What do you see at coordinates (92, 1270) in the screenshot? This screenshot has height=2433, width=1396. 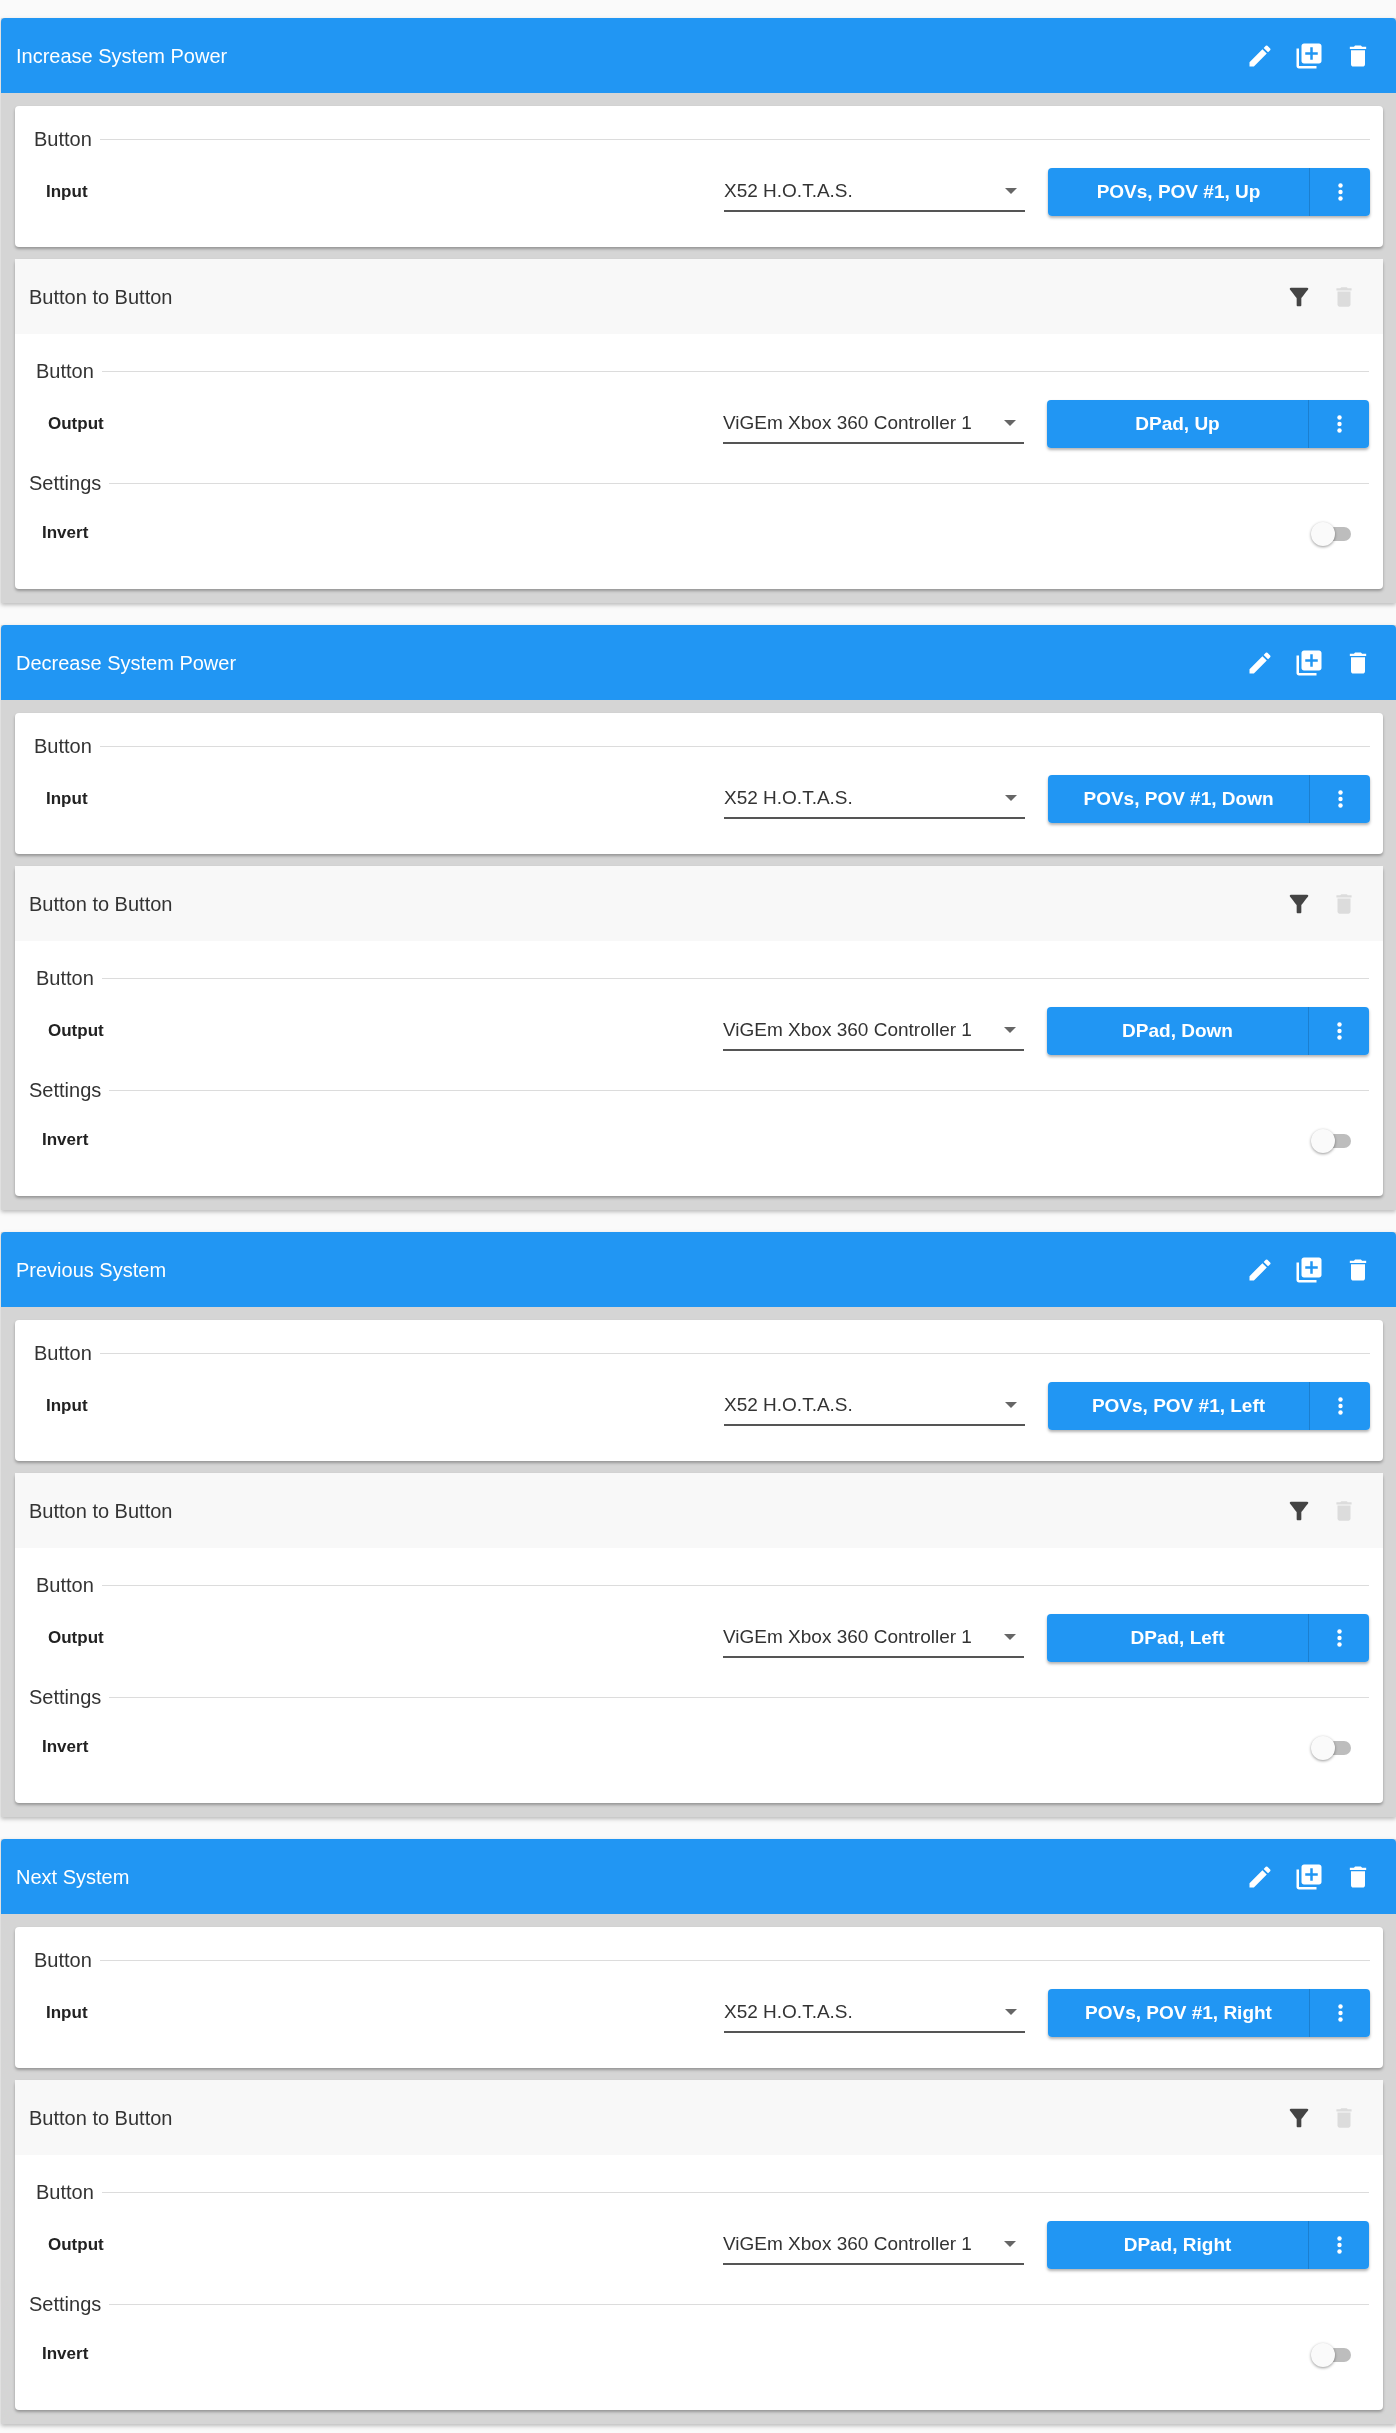 I see `mapping-title: Previous System` at bounding box center [92, 1270].